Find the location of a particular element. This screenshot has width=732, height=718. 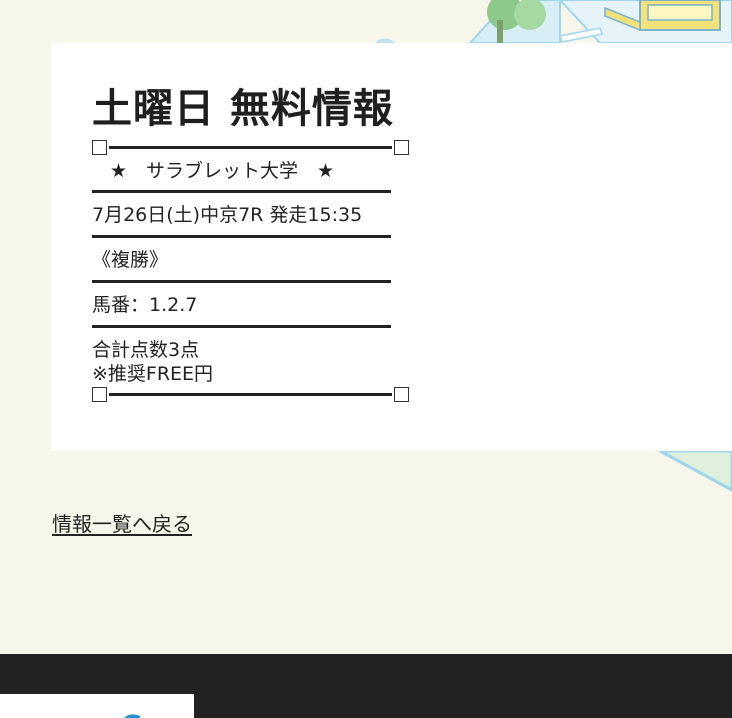

footer-logo is located at coordinates (97, 706).